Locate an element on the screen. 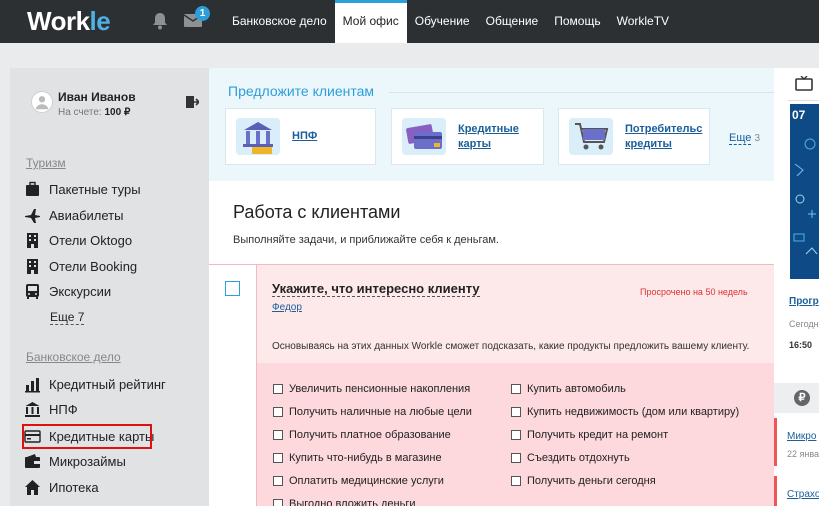 The image size is (819, 506). sidebar-item-oktogo: Отели Oktogo is located at coordinates (78, 240).